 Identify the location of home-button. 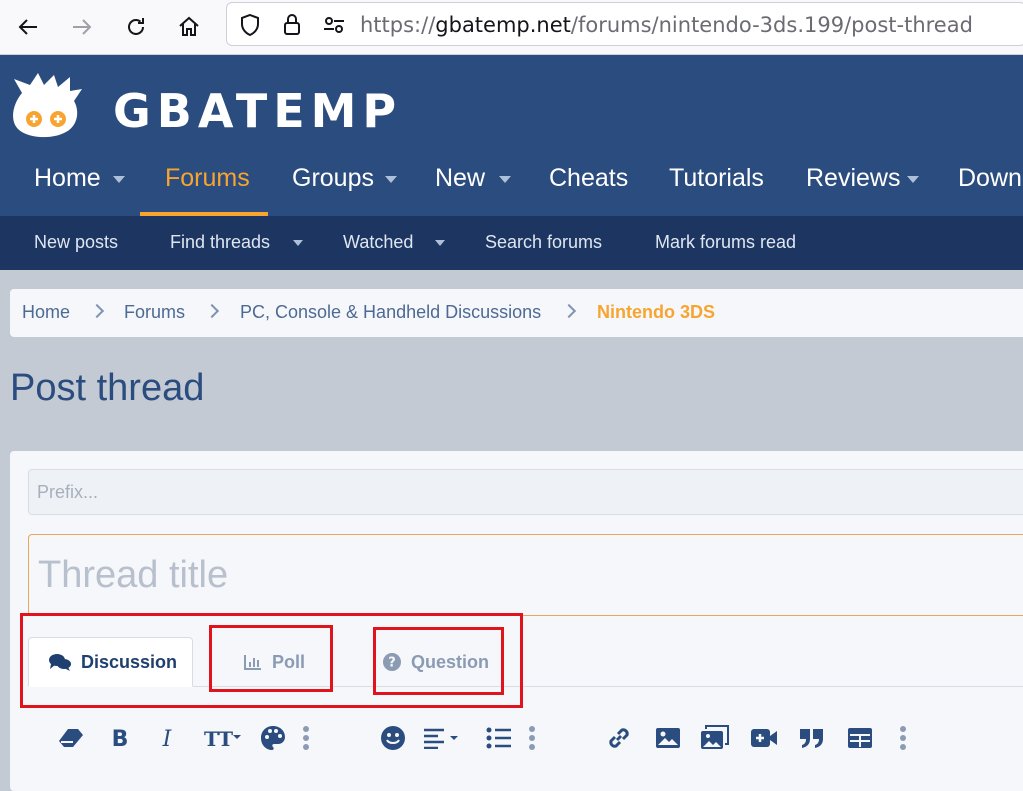
(189, 27).